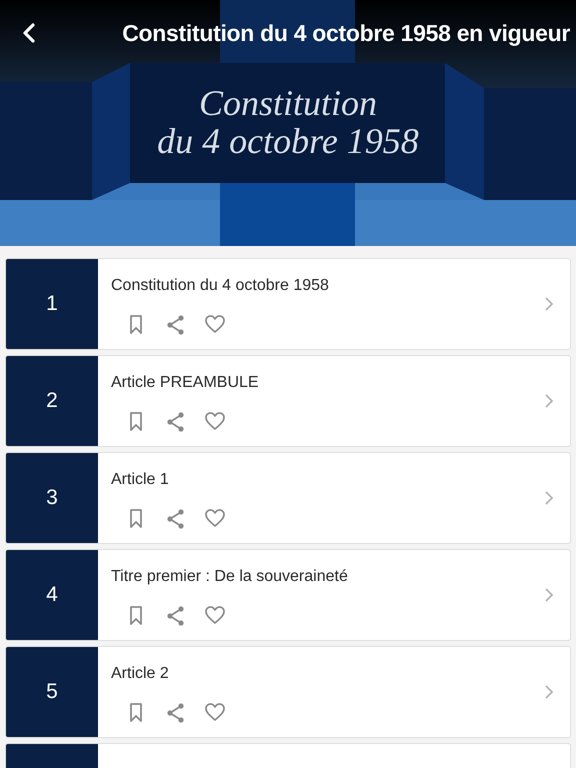 Image resolution: width=576 pixels, height=768 pixels. I want to click on item-title: Article 2, so click(140, 674).